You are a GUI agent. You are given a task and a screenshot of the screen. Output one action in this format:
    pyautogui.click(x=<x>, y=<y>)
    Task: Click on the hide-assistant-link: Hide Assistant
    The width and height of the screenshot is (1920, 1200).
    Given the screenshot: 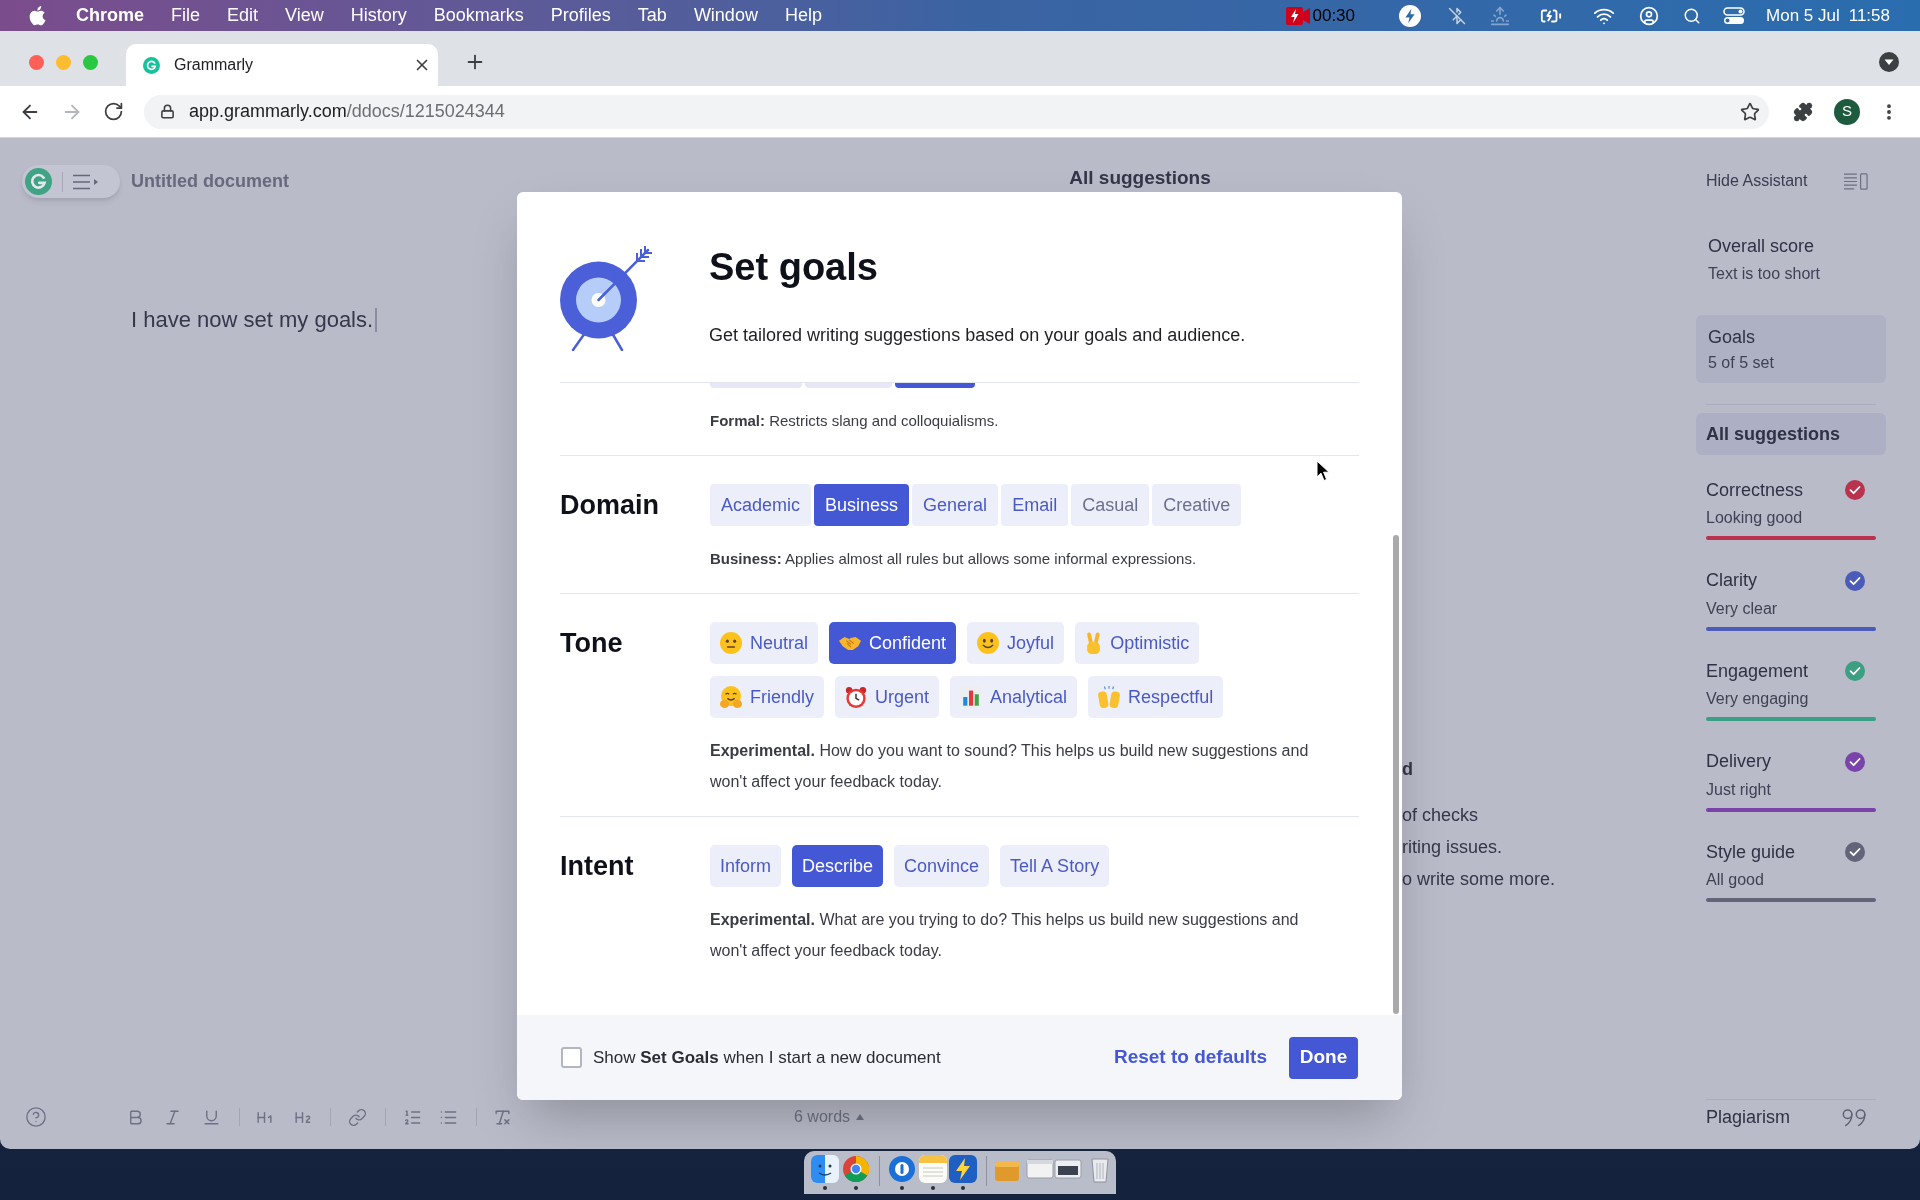 What is the action you would take?
    pyautogui.click(x=1757, y=181)
    